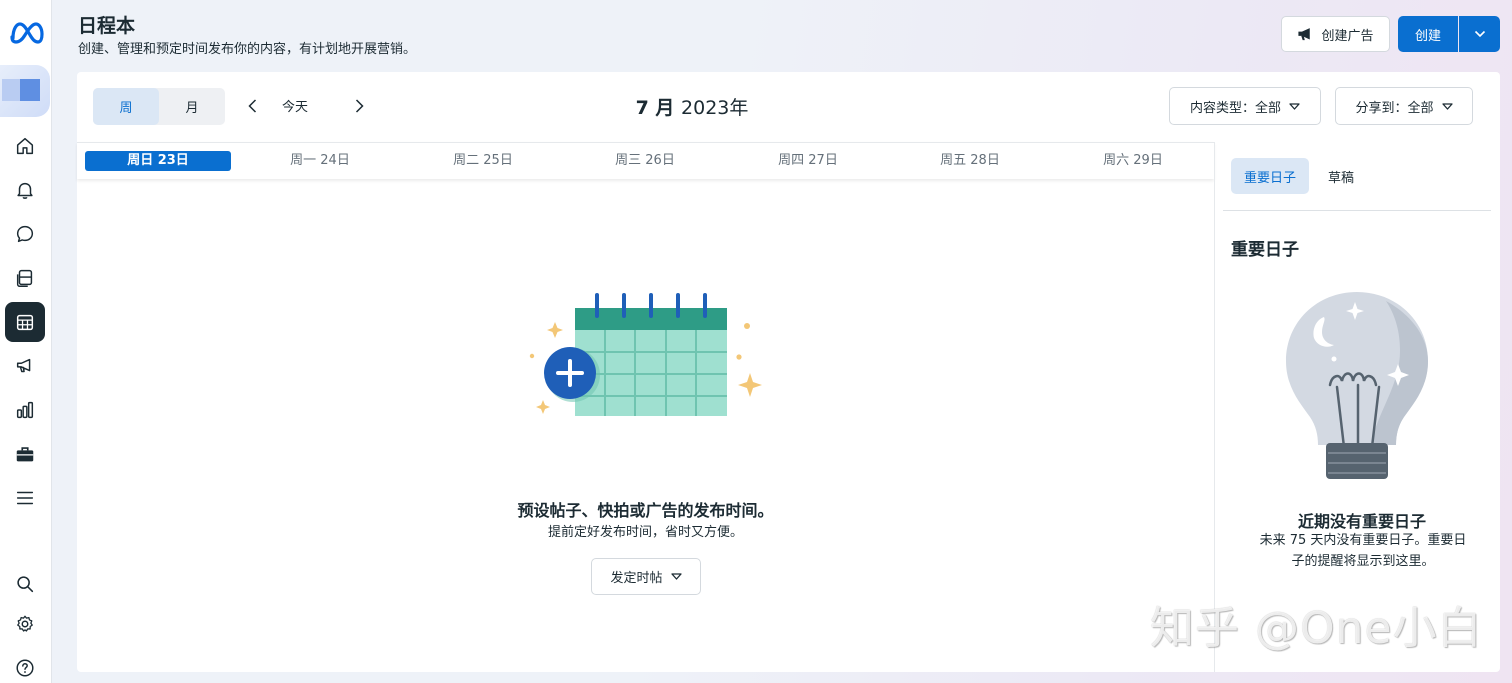  I want to click on chart-icon, so click(25, 410).